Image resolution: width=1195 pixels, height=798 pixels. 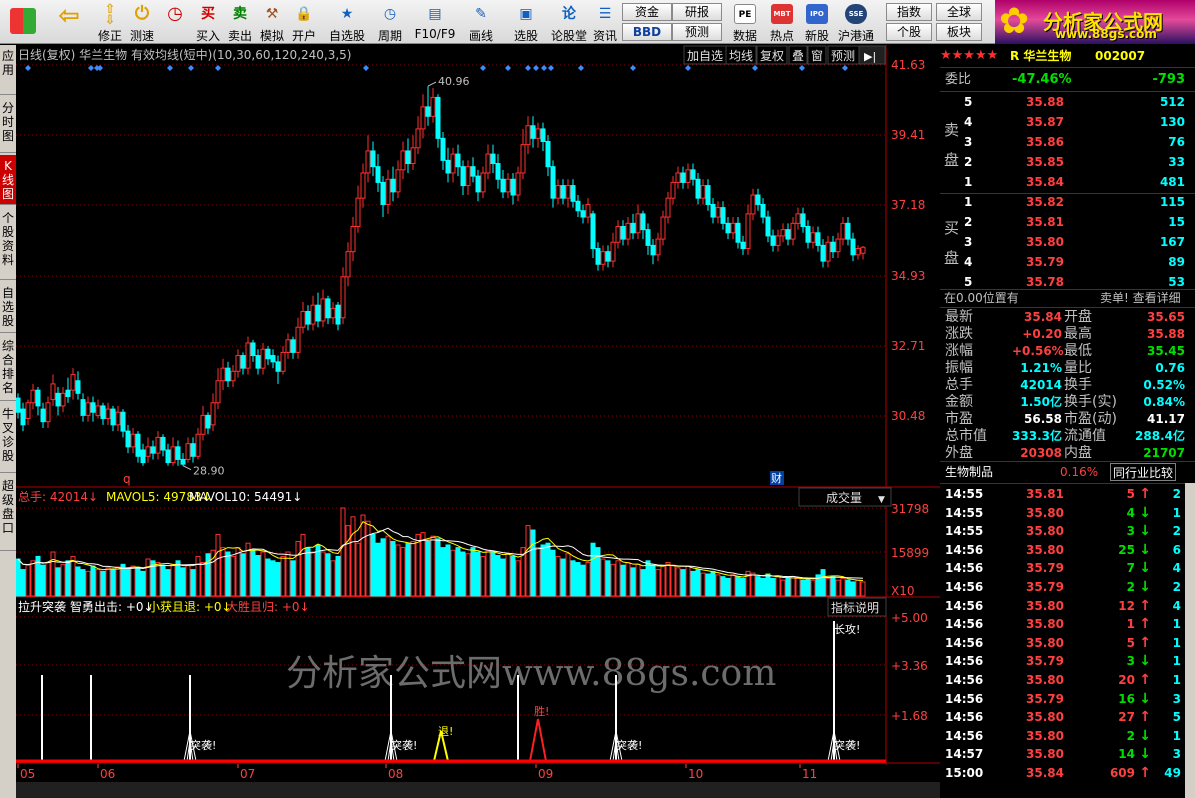 I want to click on xingu-button: IPO 新股, so click(x=817, y=22).